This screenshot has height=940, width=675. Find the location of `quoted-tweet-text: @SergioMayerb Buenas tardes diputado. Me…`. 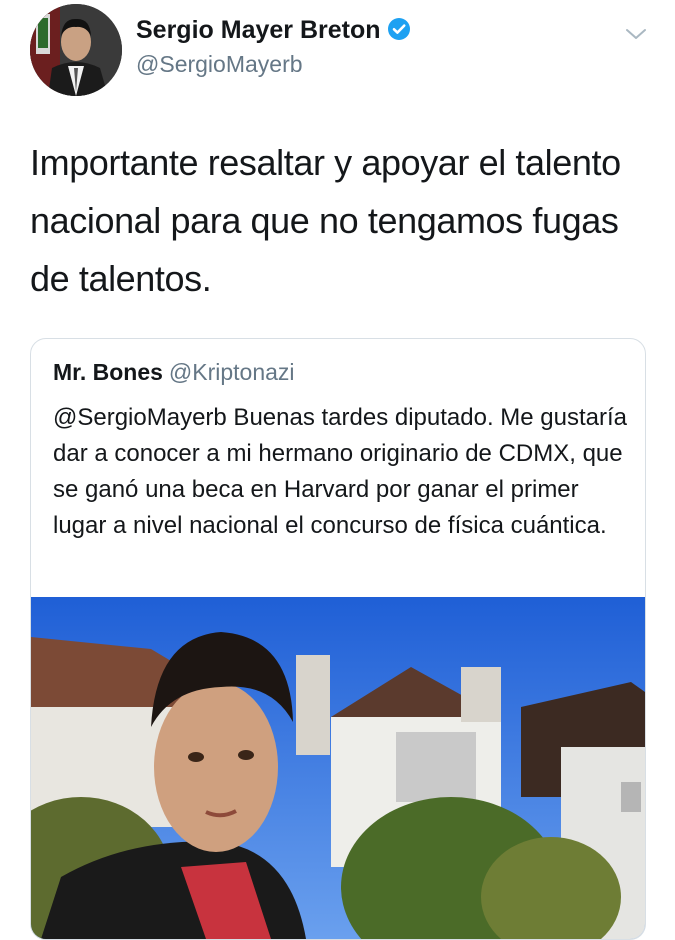

quoted-tweet-text: @SergioMayerb Buenas tardes diputado. Me… is located at coordinates (340, 471).